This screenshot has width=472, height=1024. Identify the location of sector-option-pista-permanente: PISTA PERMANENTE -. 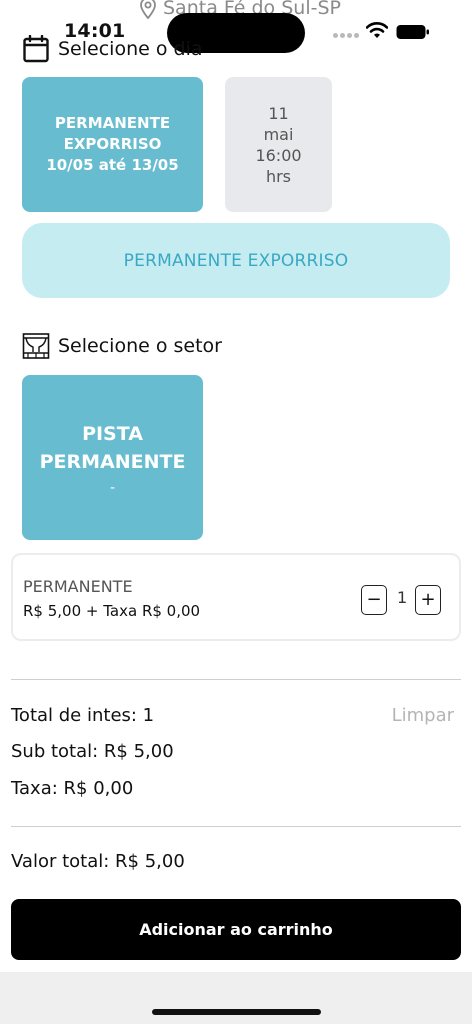
(112, 457).